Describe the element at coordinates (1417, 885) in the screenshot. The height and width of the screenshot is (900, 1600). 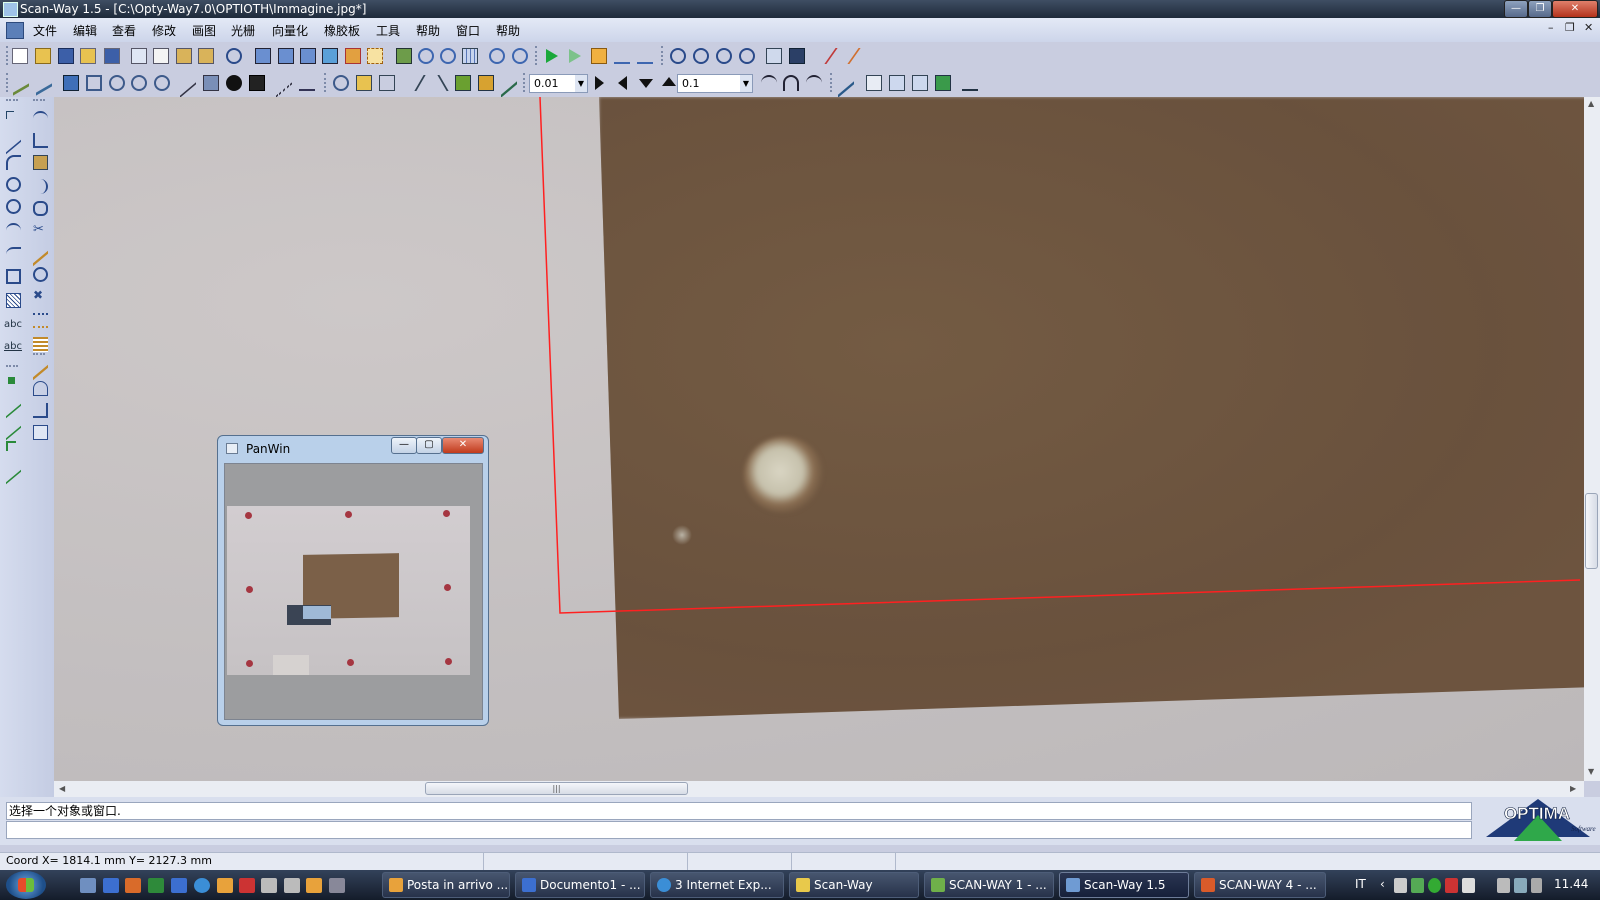
I see `tray-sync-icon` at that location.